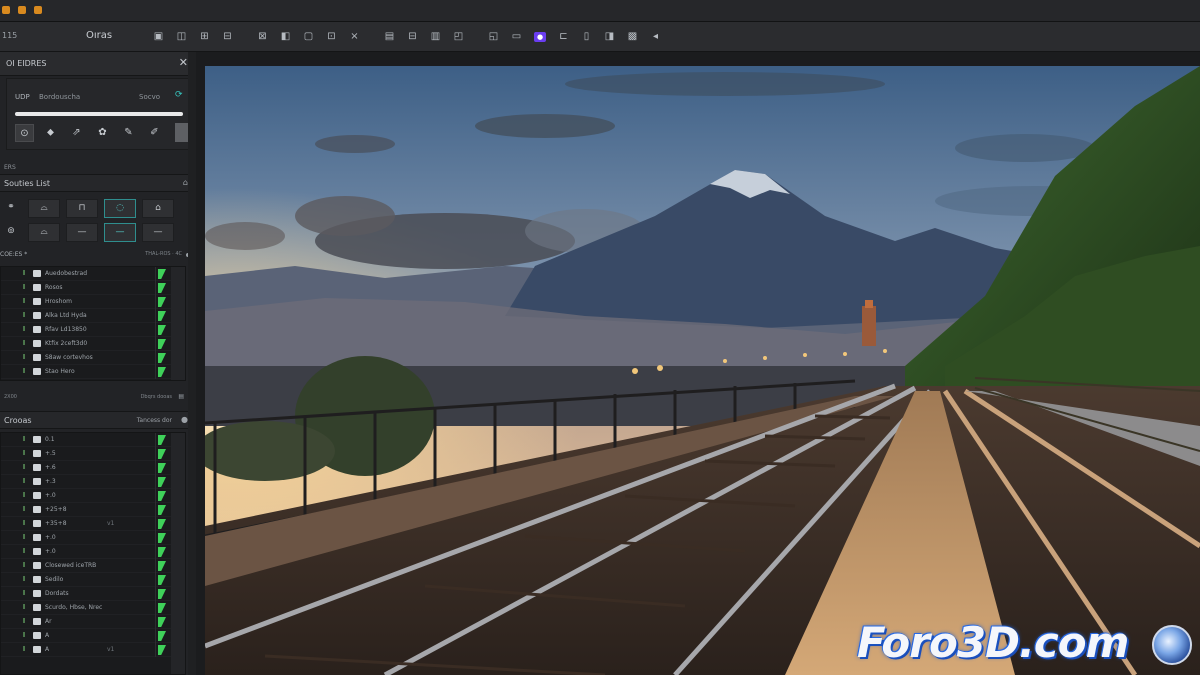 The image size is (1200, 675). What do you see at coordinates (227, 36) in the screenshot?
I see `toolbar-tool-3-icon: ⊟` at bounding box center [227, 36].